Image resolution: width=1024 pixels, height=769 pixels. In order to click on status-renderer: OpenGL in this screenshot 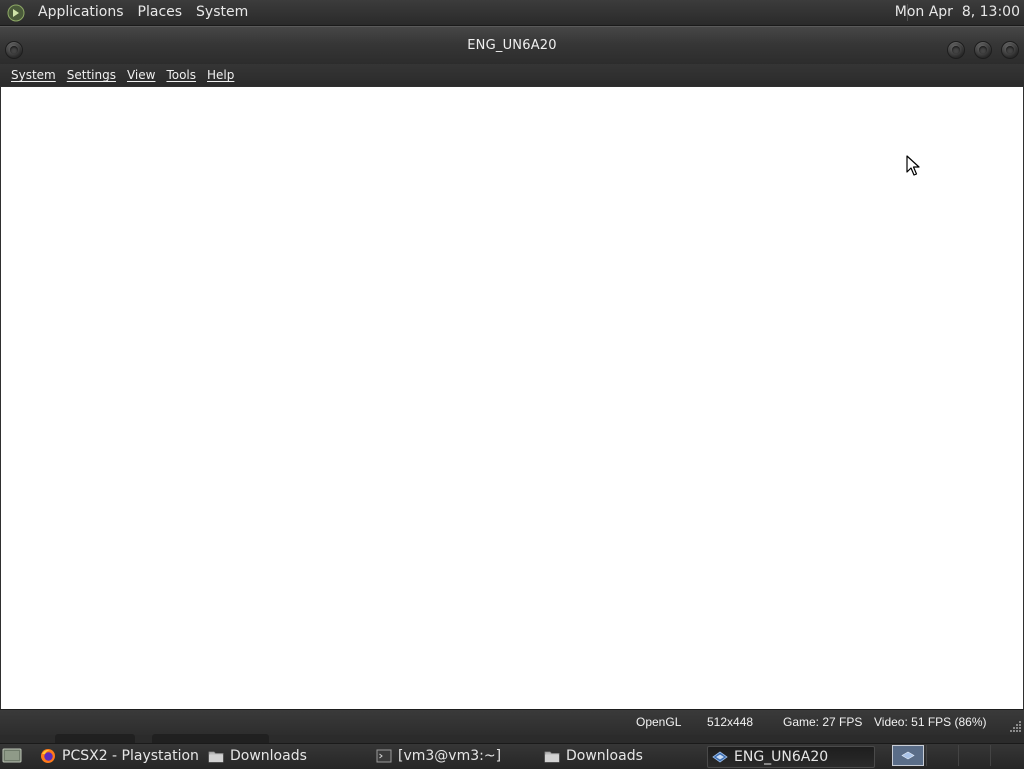, I will do `click(659, 722)`.